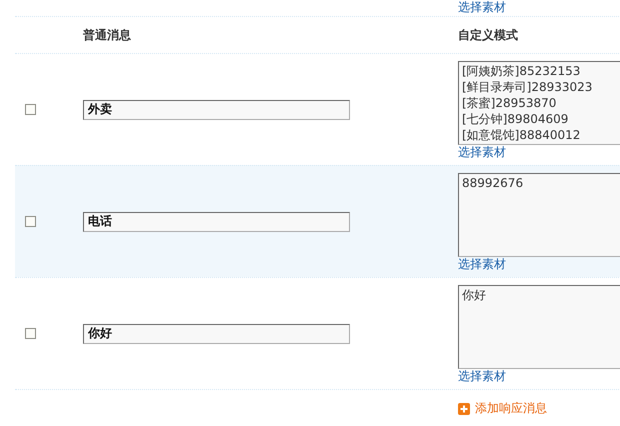  Describe the element at coordinates (539, 326) in the screenshot. I see `reply-text-area: 你好` at that location.